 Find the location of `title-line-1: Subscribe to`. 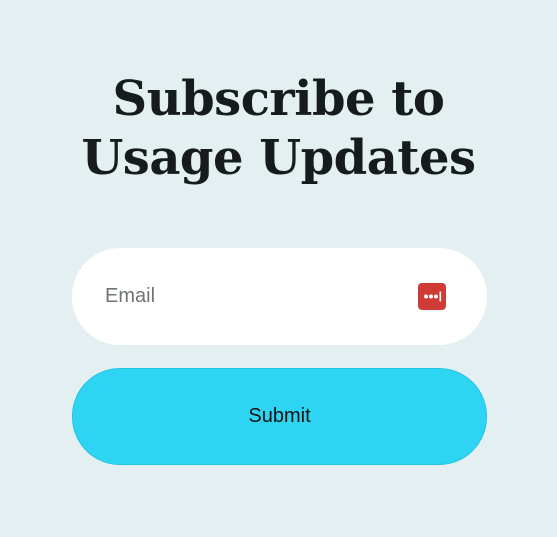

title-line-1: Subscribe to is located at coordinates (278, 99).